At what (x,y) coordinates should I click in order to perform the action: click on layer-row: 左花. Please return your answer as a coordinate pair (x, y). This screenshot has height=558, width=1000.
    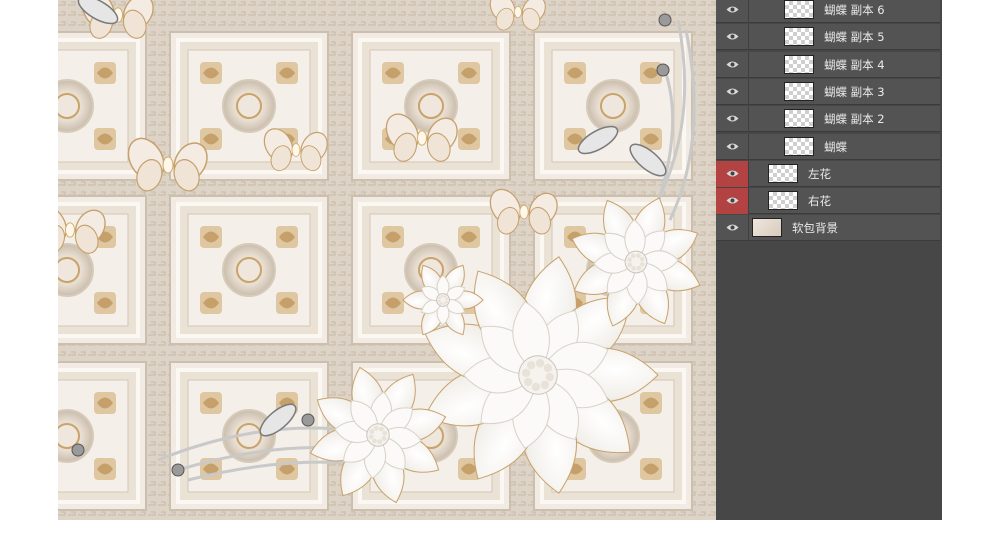
    Looking at the image, I should click on (828, 173).